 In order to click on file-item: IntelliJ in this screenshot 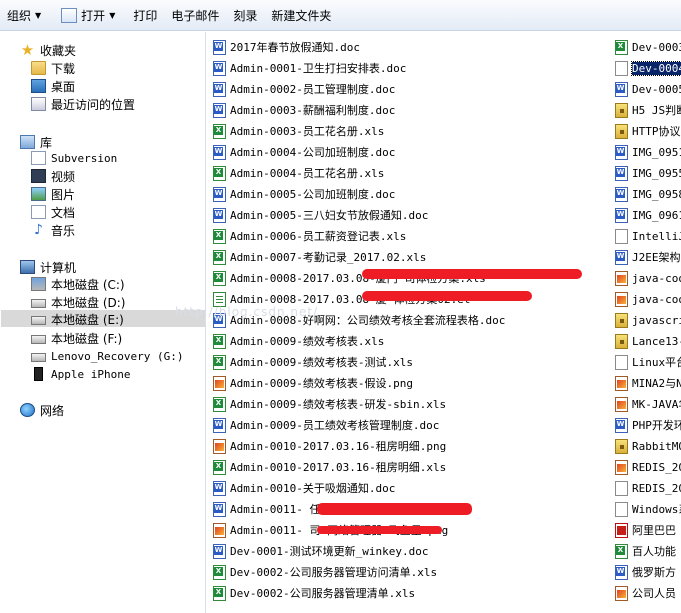, I will do `click(648, 236)`.